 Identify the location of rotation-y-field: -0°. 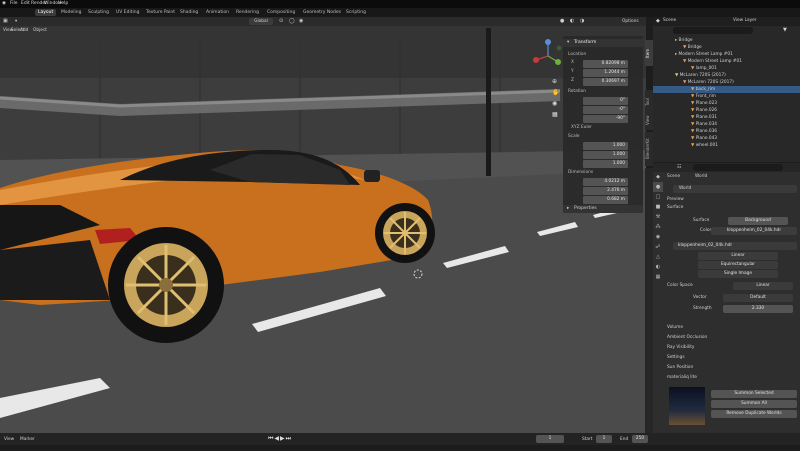
(605, 110).